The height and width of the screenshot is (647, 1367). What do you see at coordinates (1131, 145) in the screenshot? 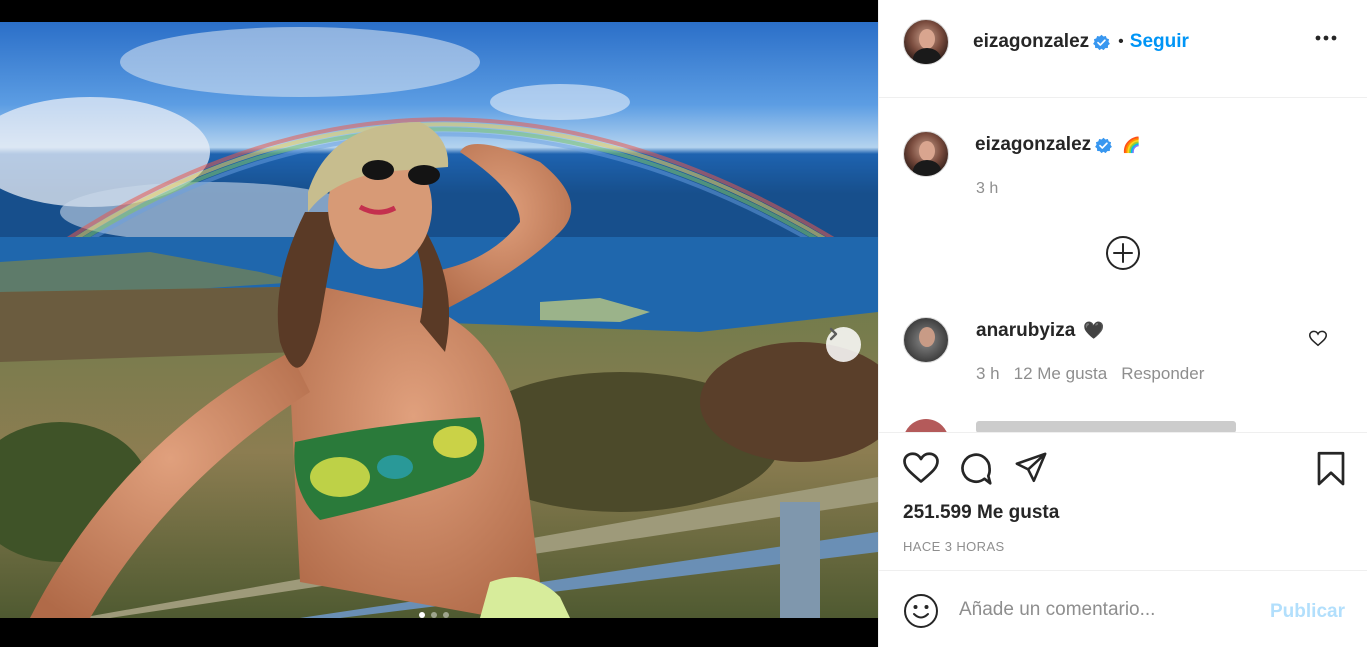
I see `caption-text: 🌈` at bounding box center [1131, 145].